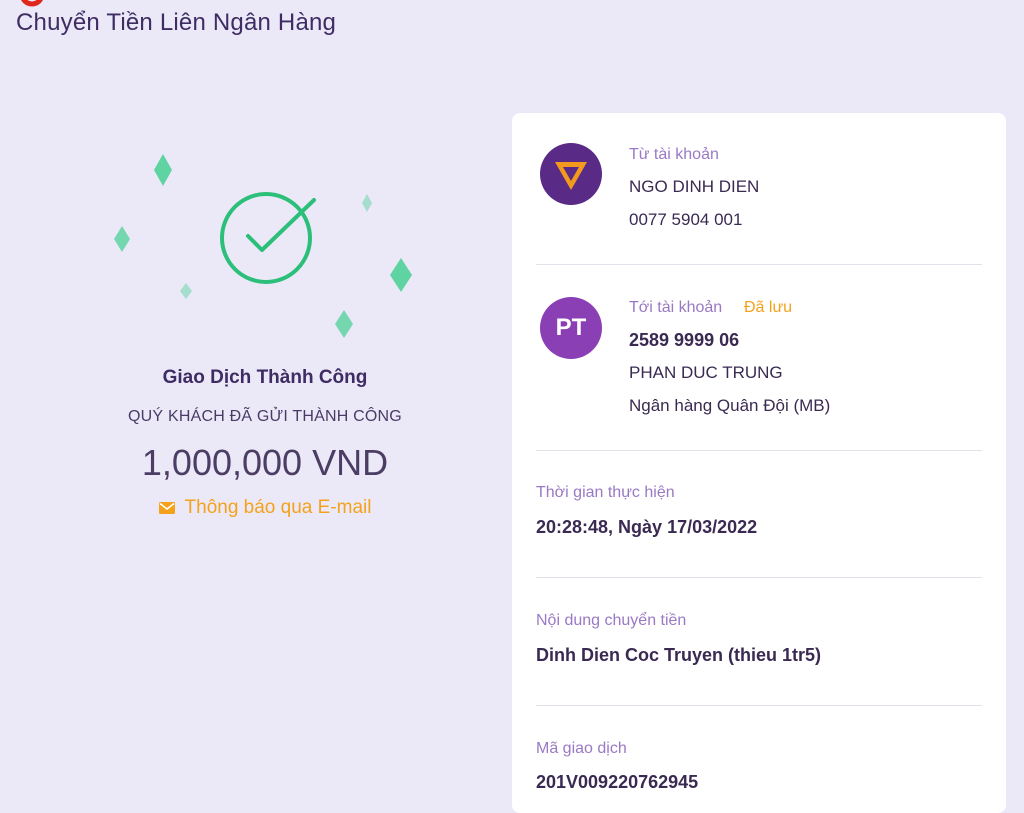 This screenshot has height=813, width=1024. I want to click on check-circle-icon, so click(268, 238).